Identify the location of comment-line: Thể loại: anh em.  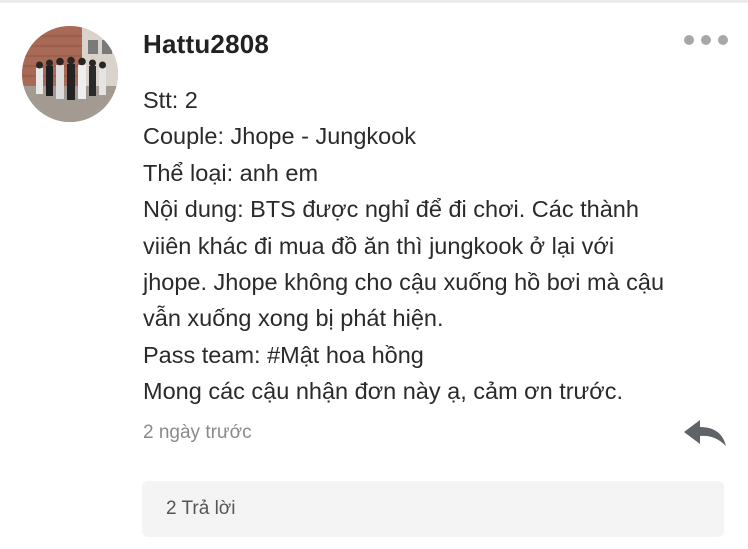
(231, 172).